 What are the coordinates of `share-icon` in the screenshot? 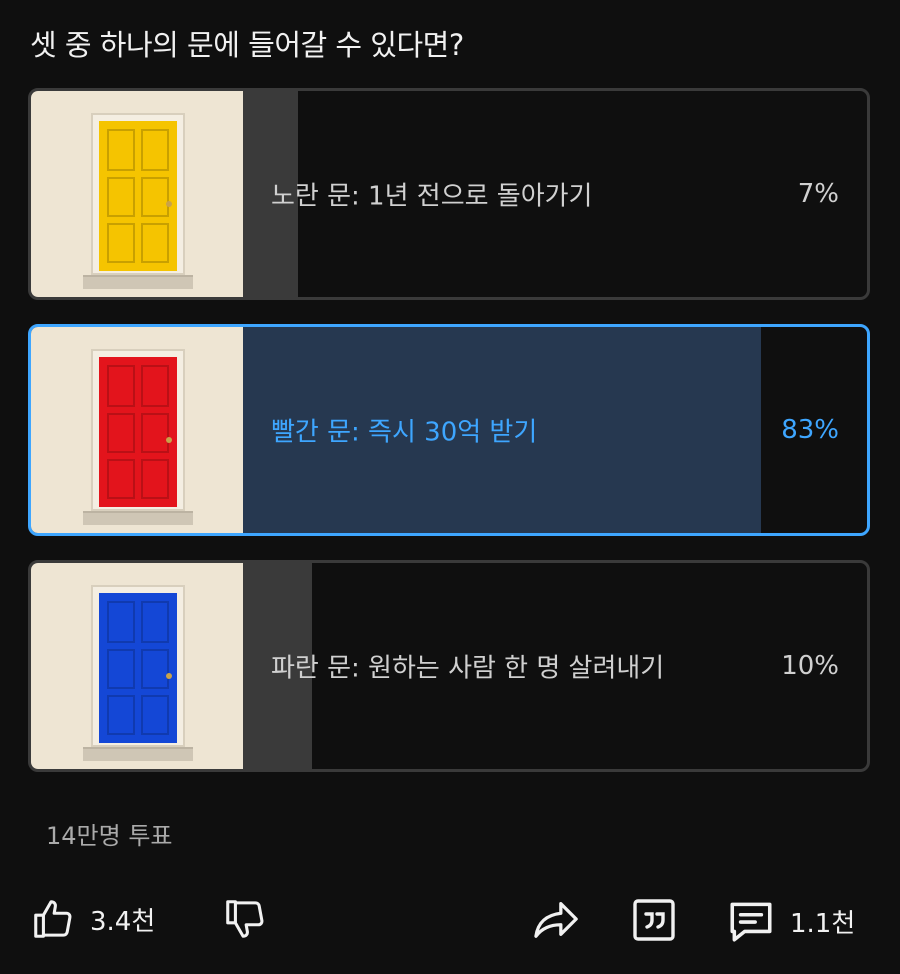 It's located at (557, 919).